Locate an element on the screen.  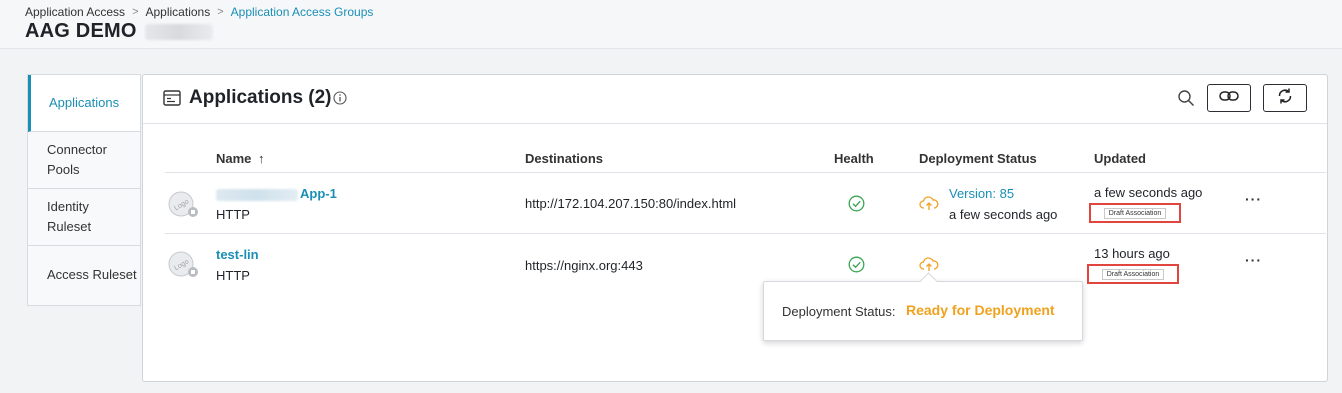
cloud-upload-icon is located at coordinates (929, 205).